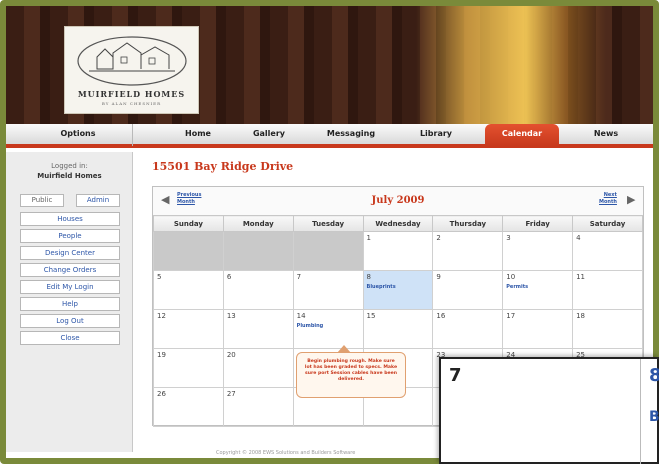 This screenshot has height=464, width=659. What do you see at coordinates (328, 326) in the screenshot?
I see `event-plumbing: Plumbing` at bounding box center [328, 326].